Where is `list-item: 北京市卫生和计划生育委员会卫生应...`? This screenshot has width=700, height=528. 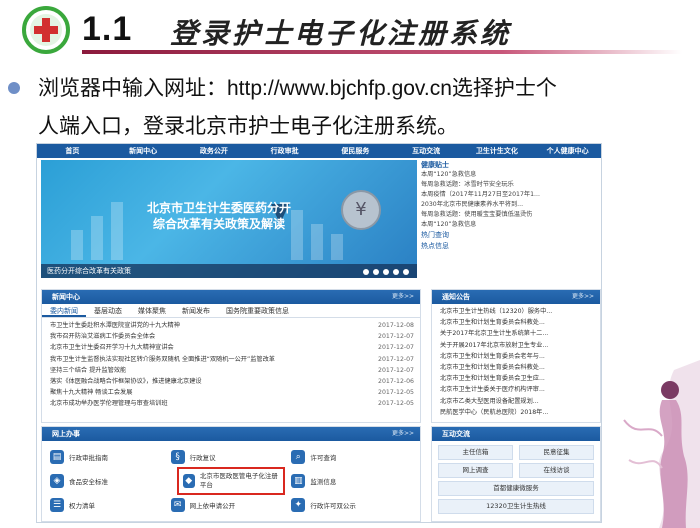
list-item: 北京市卫生和计划生育委员会卫生应... is located at coordinates (516, 378).